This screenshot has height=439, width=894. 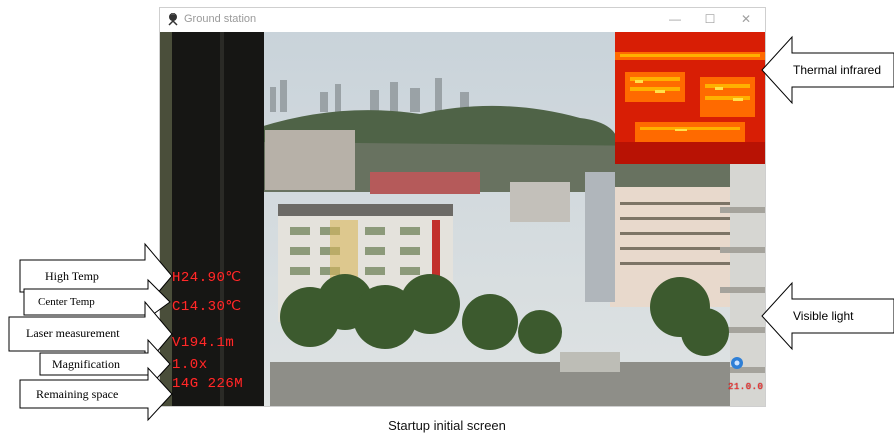 I want to click on callout-remaining-space: Remaining space, so click(x=77, y=394).